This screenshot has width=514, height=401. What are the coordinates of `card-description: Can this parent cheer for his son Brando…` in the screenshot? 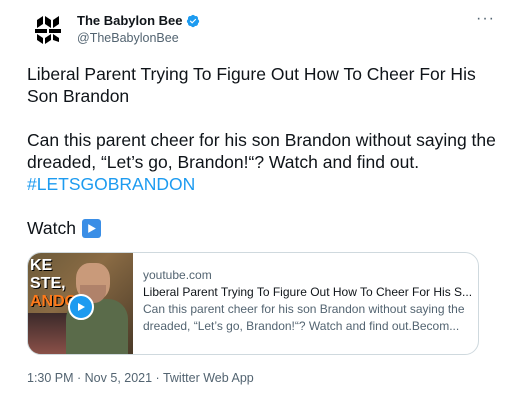 It's located at (304, 317).